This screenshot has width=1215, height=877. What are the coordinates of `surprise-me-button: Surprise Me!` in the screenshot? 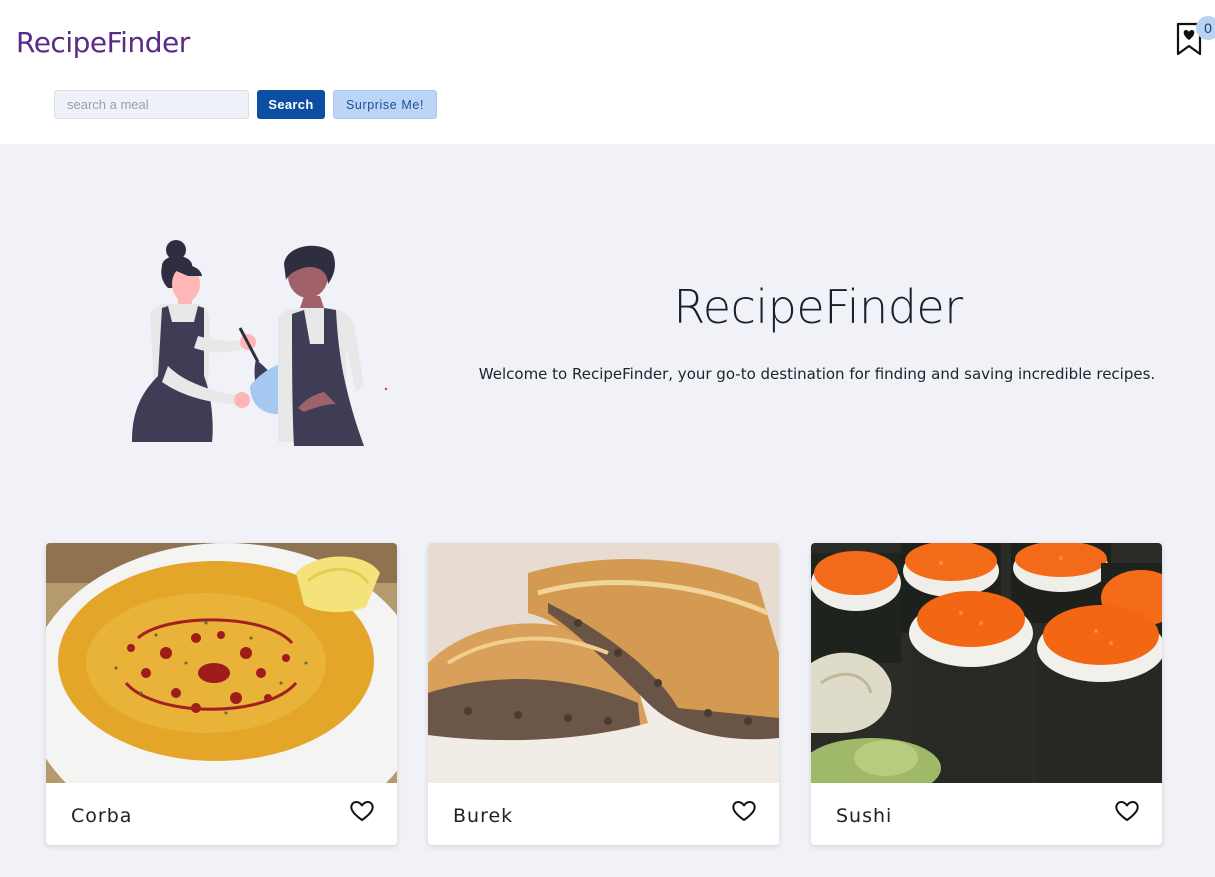 It's located at (385, 104).